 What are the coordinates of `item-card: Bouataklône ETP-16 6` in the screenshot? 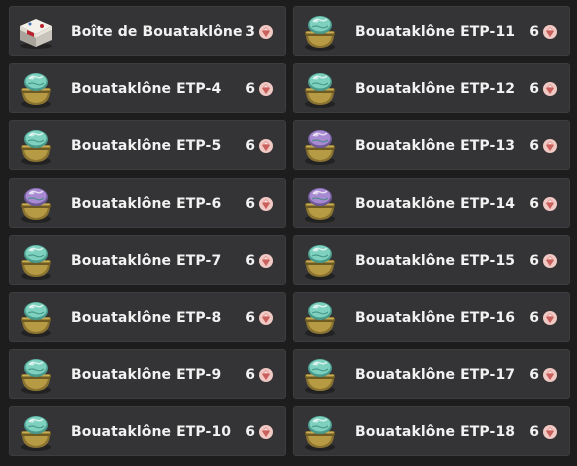 It's located at (431, 316).